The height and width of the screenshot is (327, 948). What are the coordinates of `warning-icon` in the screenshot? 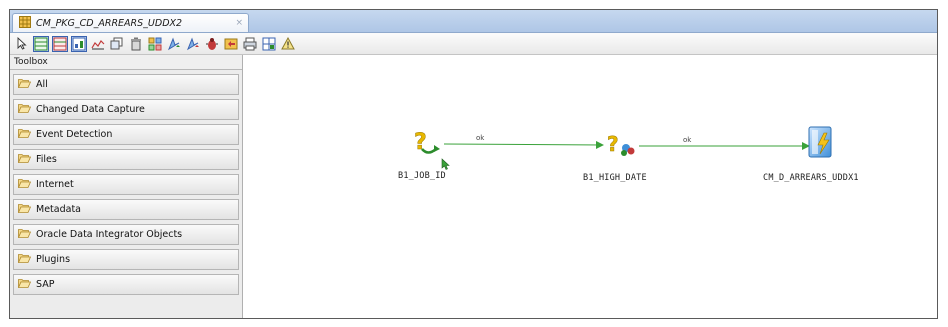 It's located at (288, 44).